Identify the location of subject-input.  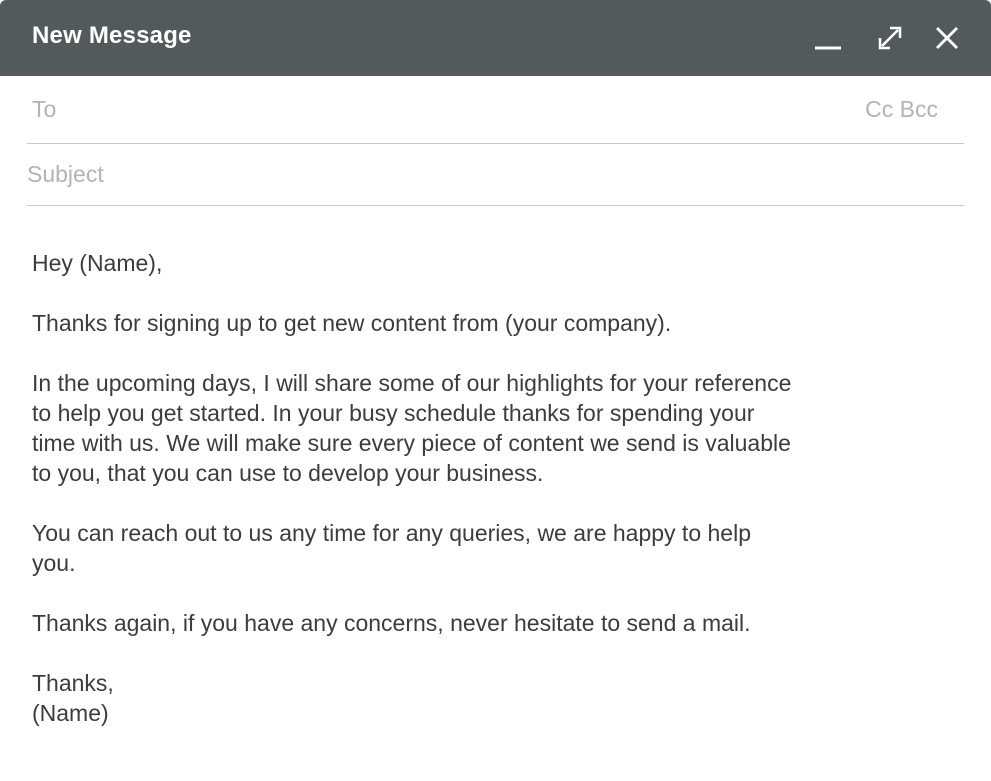
(495, 174).